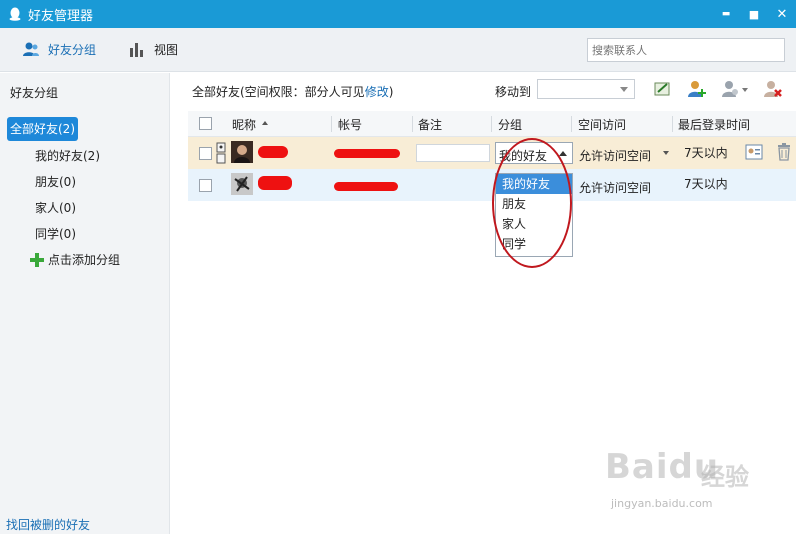  I want to click on sidebar-header: 好友分组, so click(34, 93).